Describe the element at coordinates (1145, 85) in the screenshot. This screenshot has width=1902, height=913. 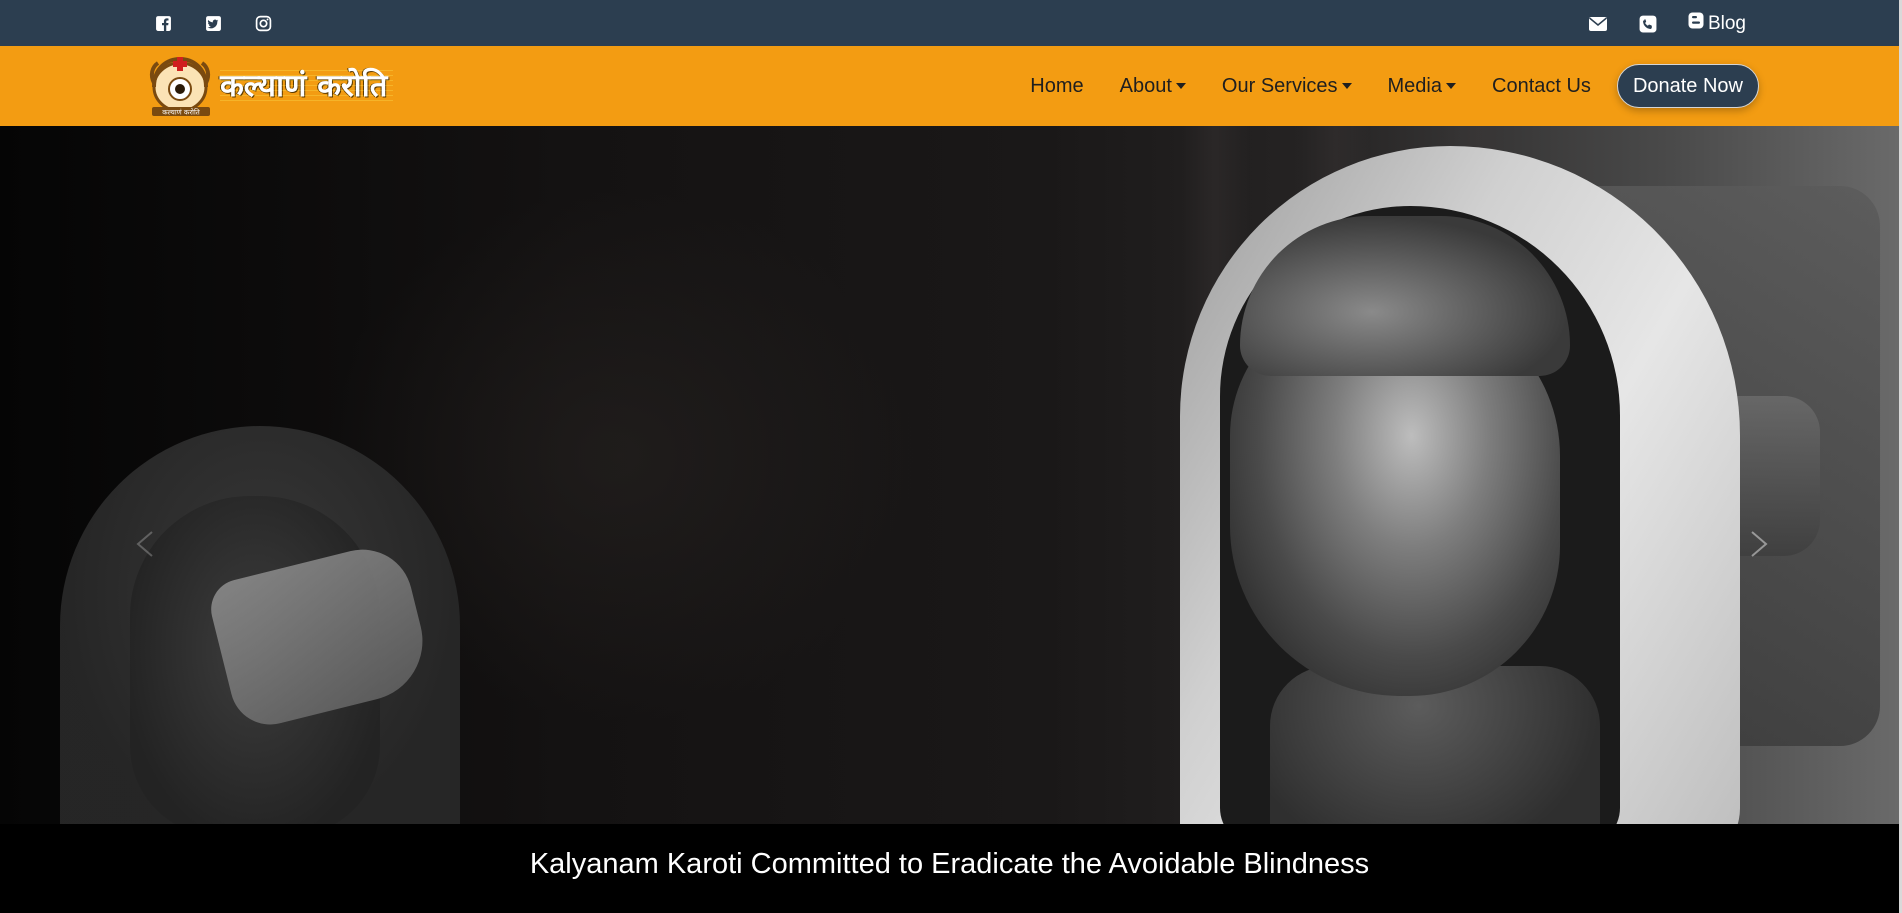
I see `nav-about-label: About` at that location.